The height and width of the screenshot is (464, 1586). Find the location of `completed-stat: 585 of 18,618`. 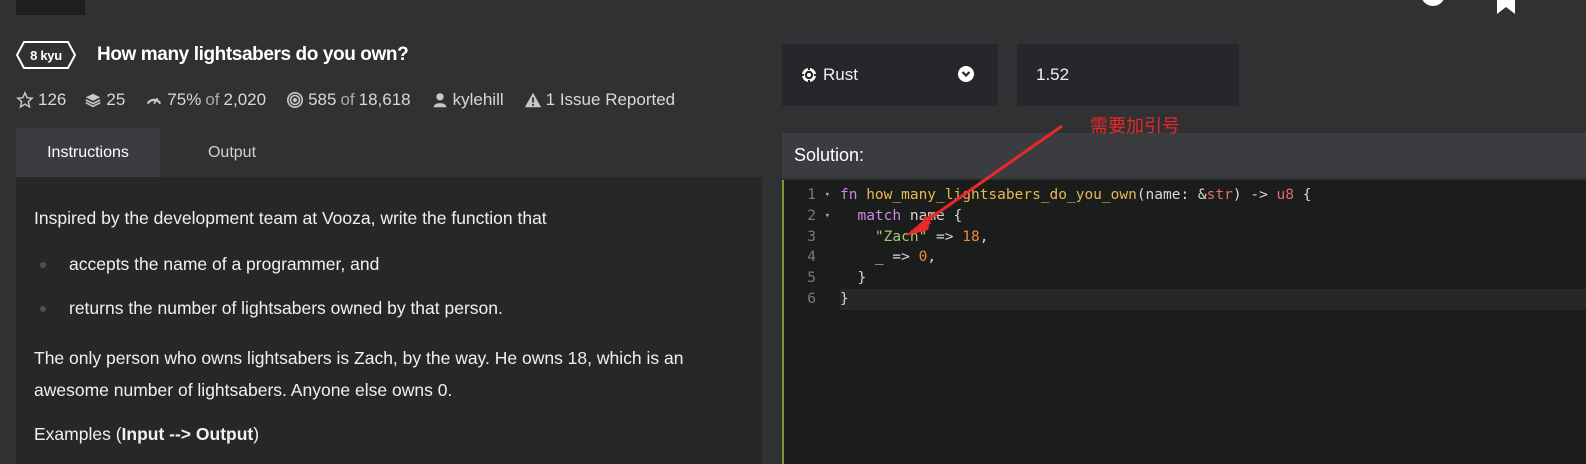

completed-stat: 585 of 18,618 is located at coordinates (348, 100).